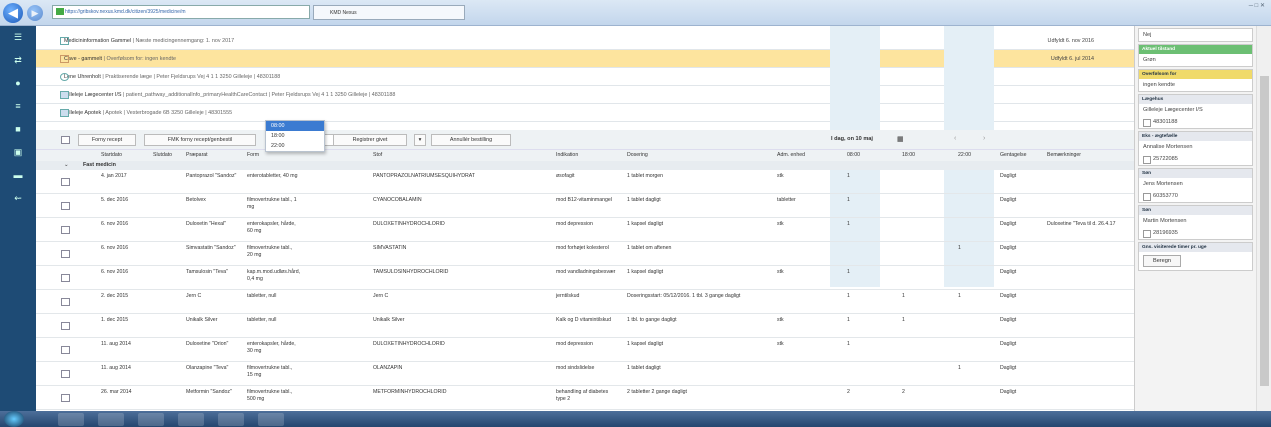  What do you see at coordinates (424, 176) in the screenshot?
I see `cell-stof: PANTOPRAZOLNATRIUMSESQUIHYDRAT` at bounding box center [424, 176].